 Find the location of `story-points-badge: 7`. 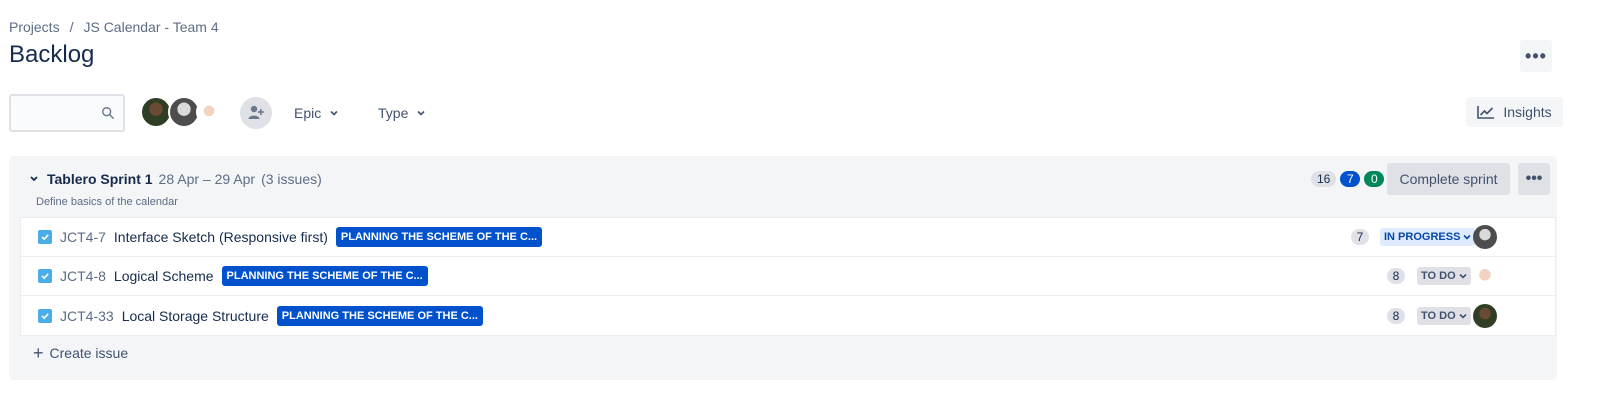

story-points-badge: 7 is located at coordinates (1360, 237).